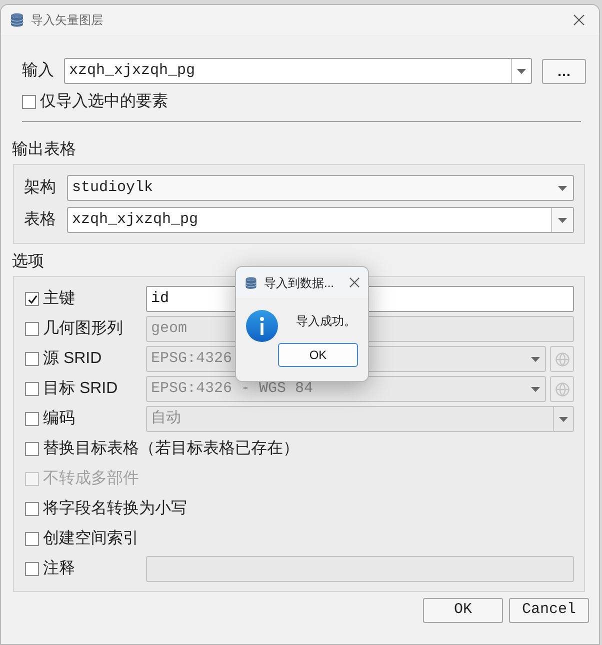  Describe the element at coordinates (59, 418) in the screenshot. I see `checkbox-label: 编码` at that location.